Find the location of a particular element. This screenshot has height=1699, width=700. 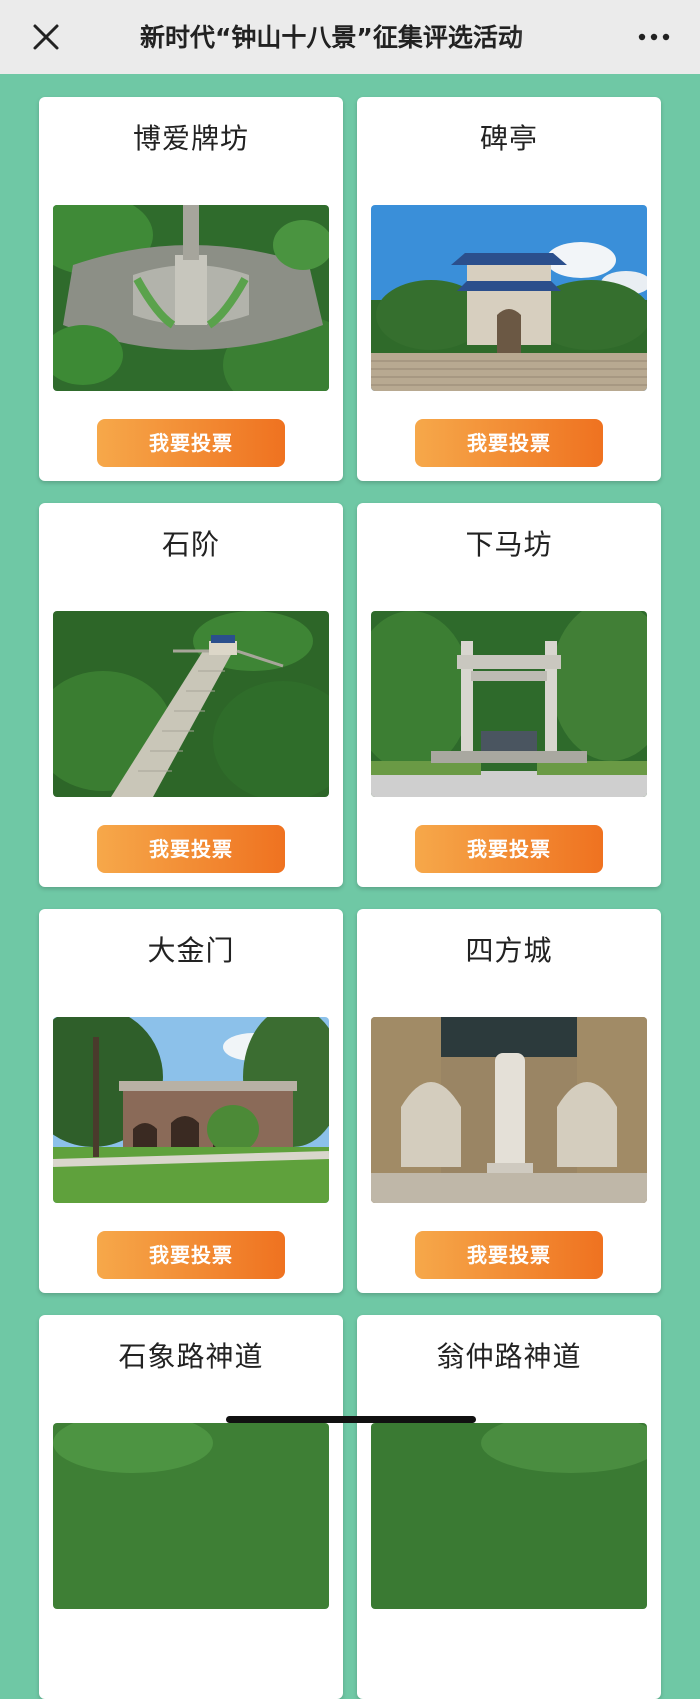

scenic-card: 石象路神道 is located at coordinates (191, 1507).